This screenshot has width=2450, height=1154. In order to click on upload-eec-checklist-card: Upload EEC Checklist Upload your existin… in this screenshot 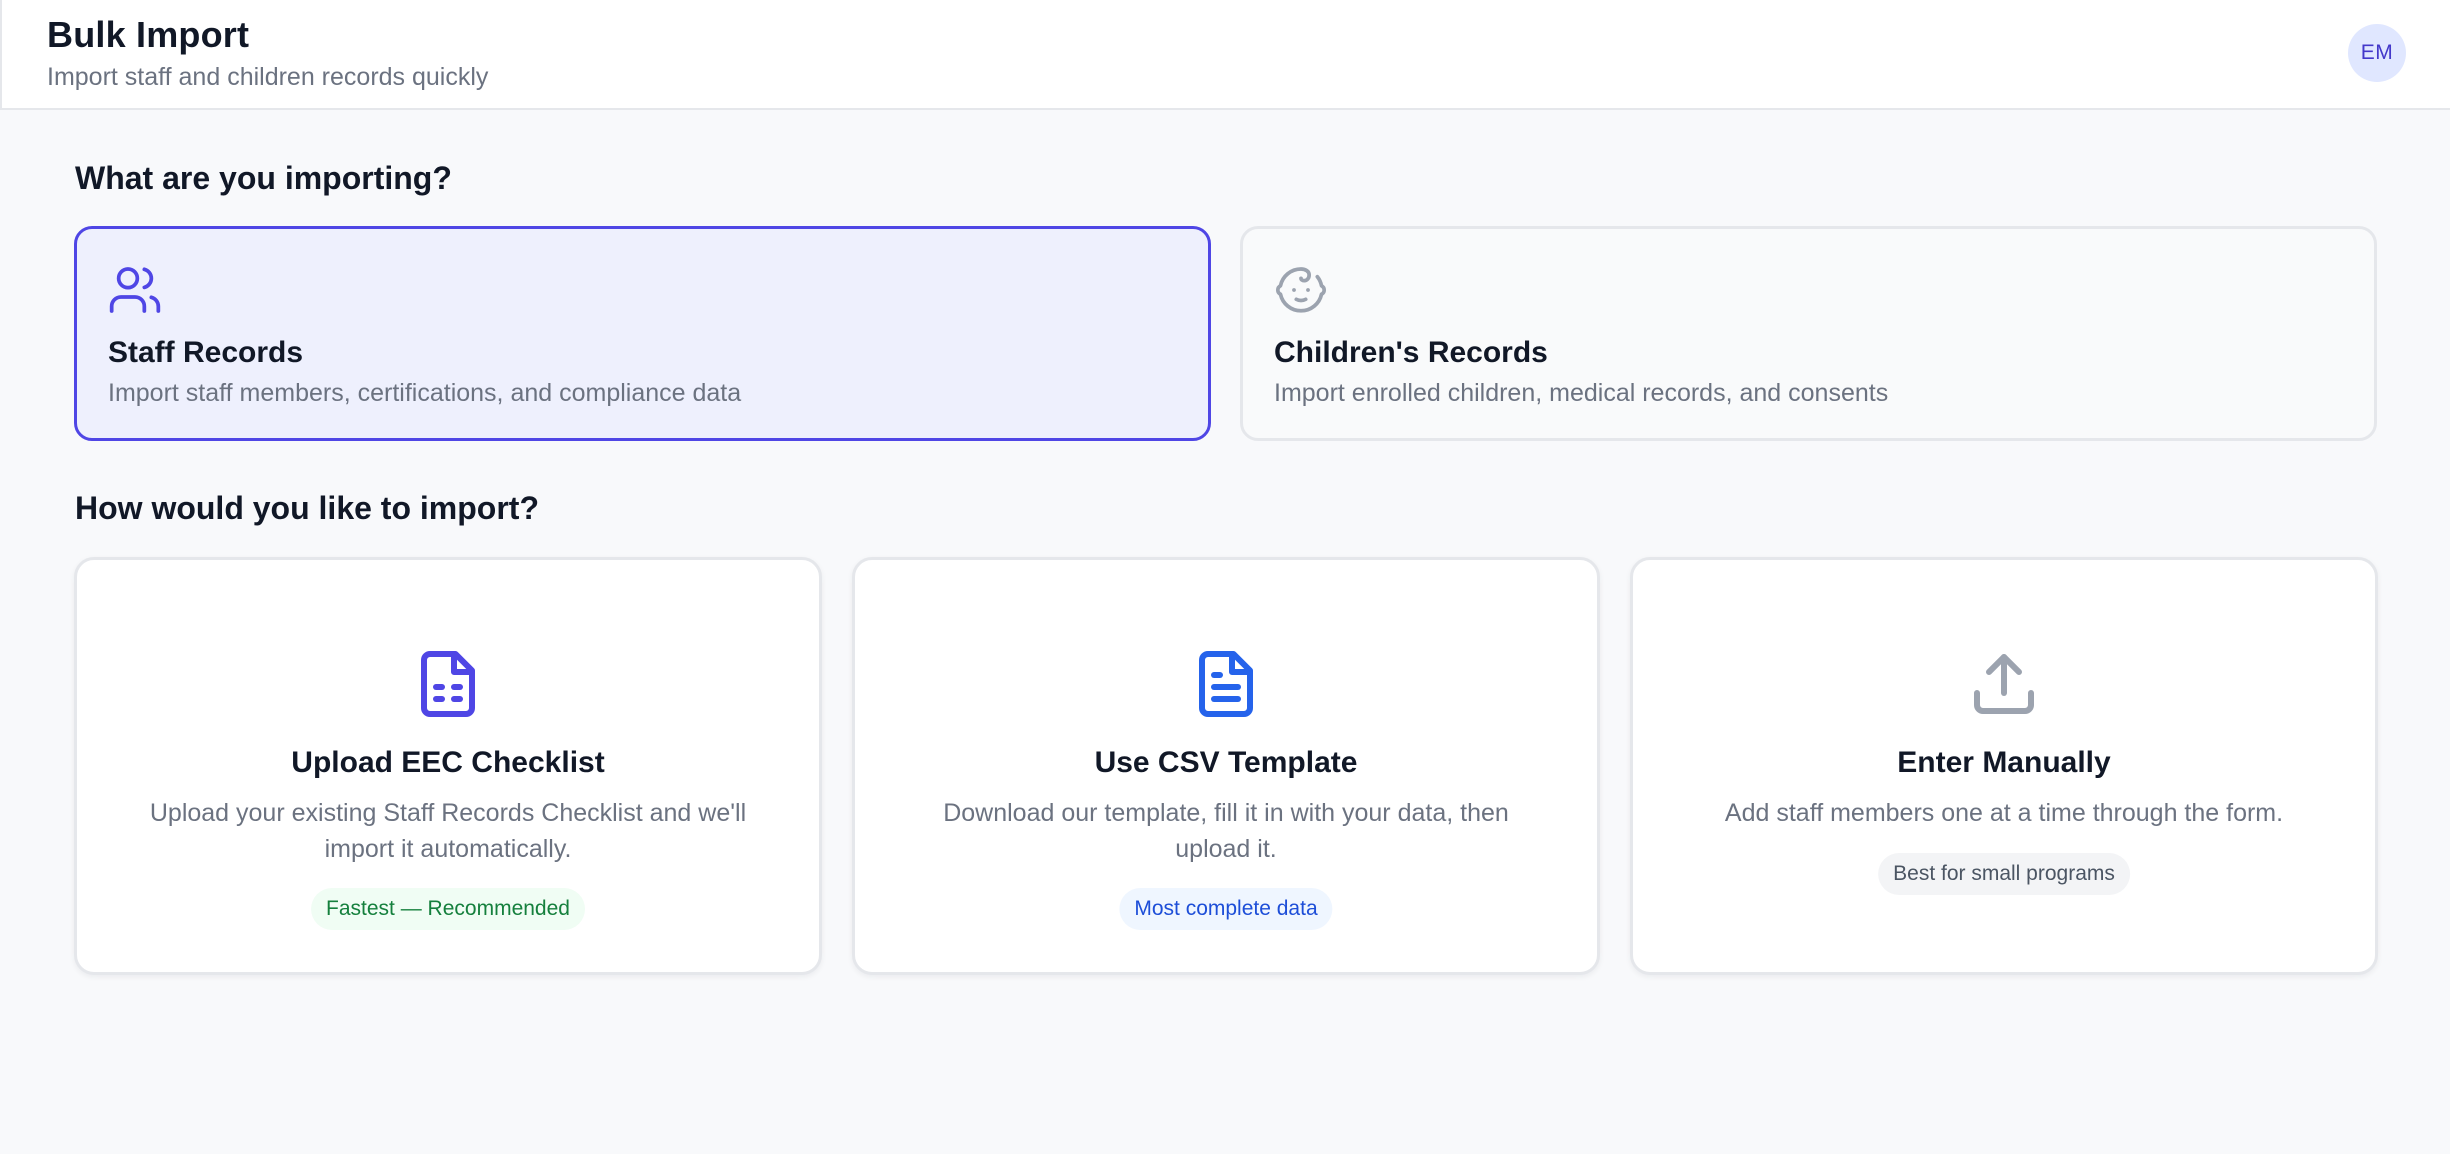, I will do `click(448, 766)`.